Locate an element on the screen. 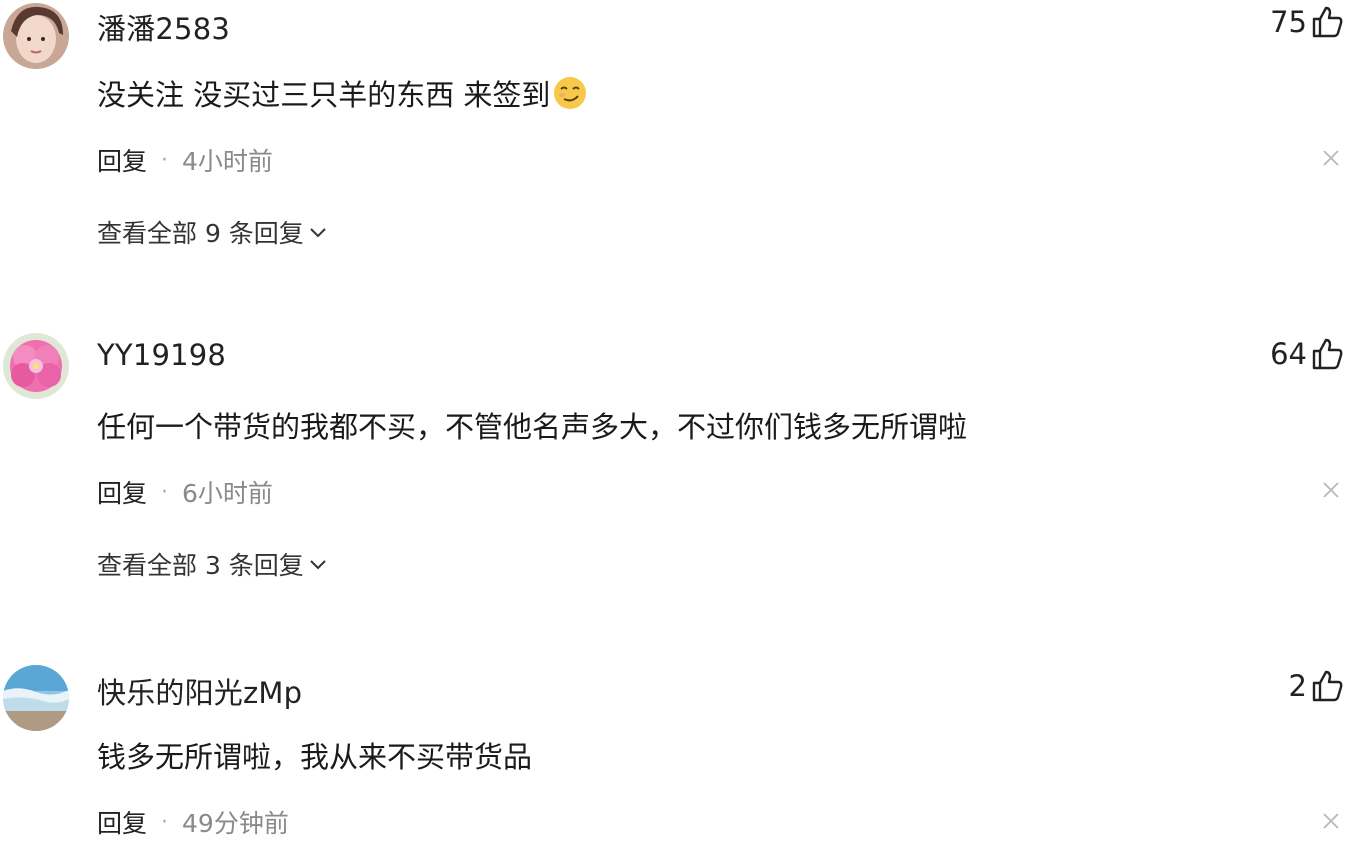 The image size is (1352, 842). expand-replies-button: 查看全部 9 条回复 is located at coordinates (212, 232).